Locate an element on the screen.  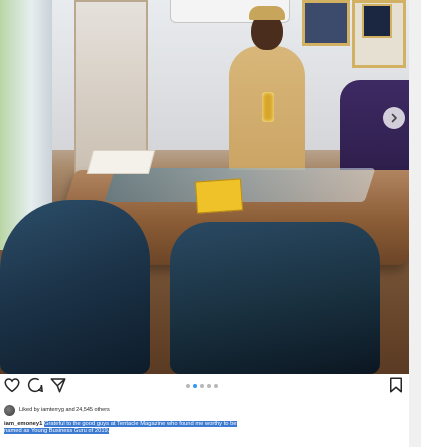
visitor-chair is located at coordinates (75, 287).